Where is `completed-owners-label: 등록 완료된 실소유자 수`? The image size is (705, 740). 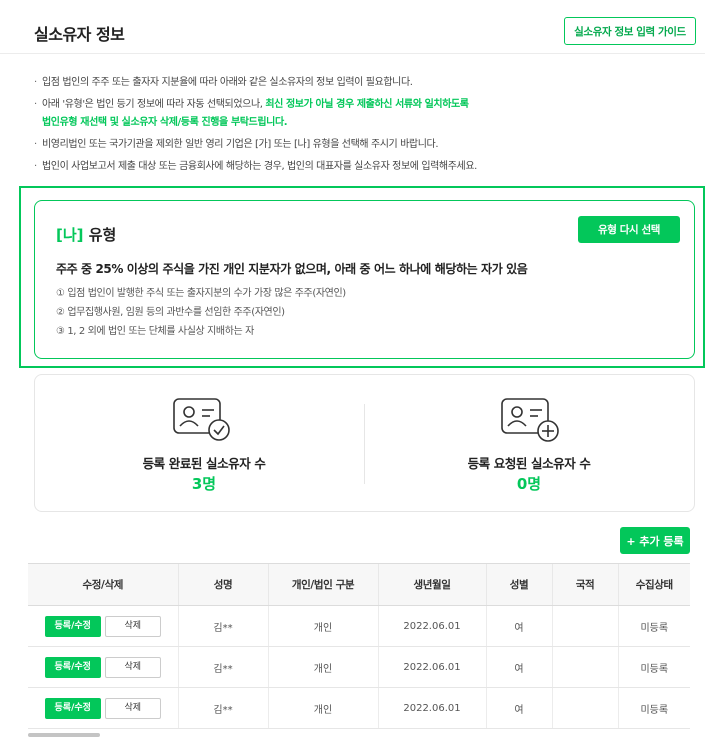
completed-owners-label: 등록 완료된 실소유자 수 is located at coordinates (204, 463).